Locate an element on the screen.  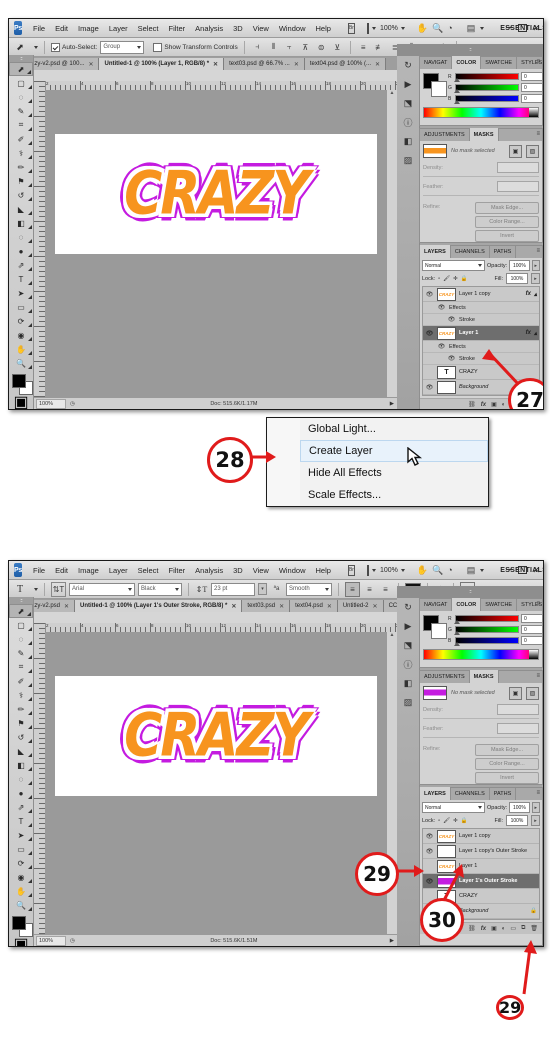
tab-navigator: NAVIGAT is located at coordinates (436, 62).